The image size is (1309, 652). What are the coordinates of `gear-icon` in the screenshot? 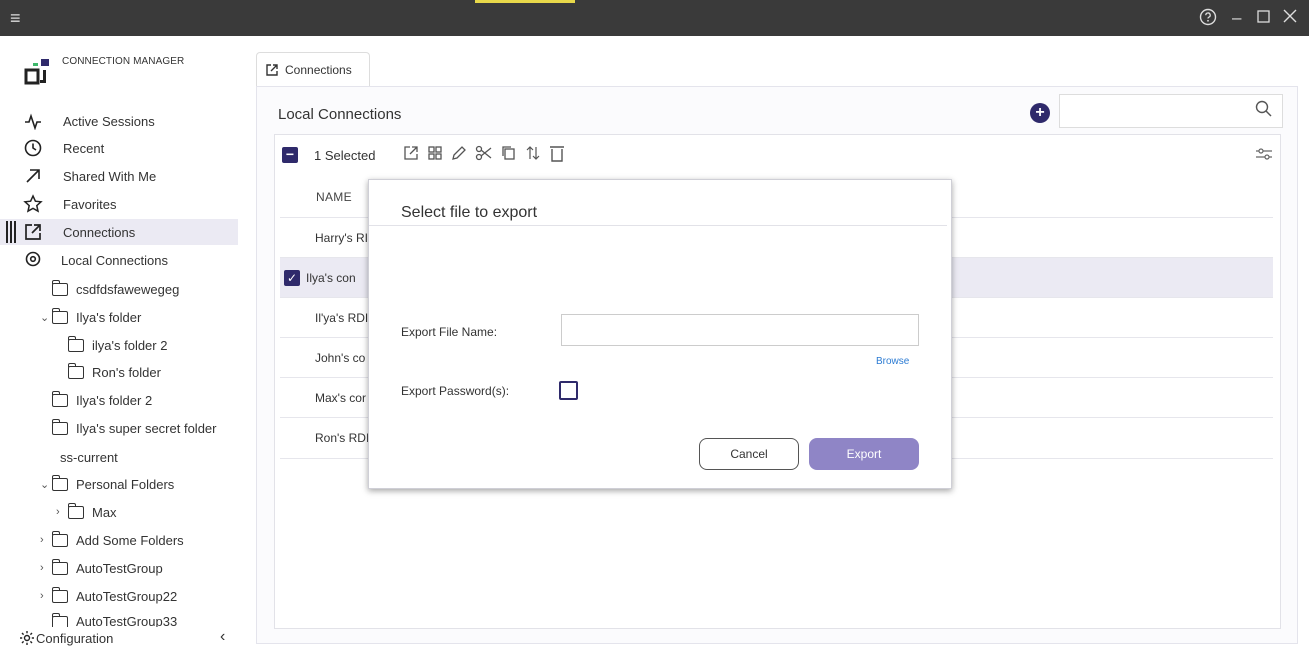 It's located at (27, 639).